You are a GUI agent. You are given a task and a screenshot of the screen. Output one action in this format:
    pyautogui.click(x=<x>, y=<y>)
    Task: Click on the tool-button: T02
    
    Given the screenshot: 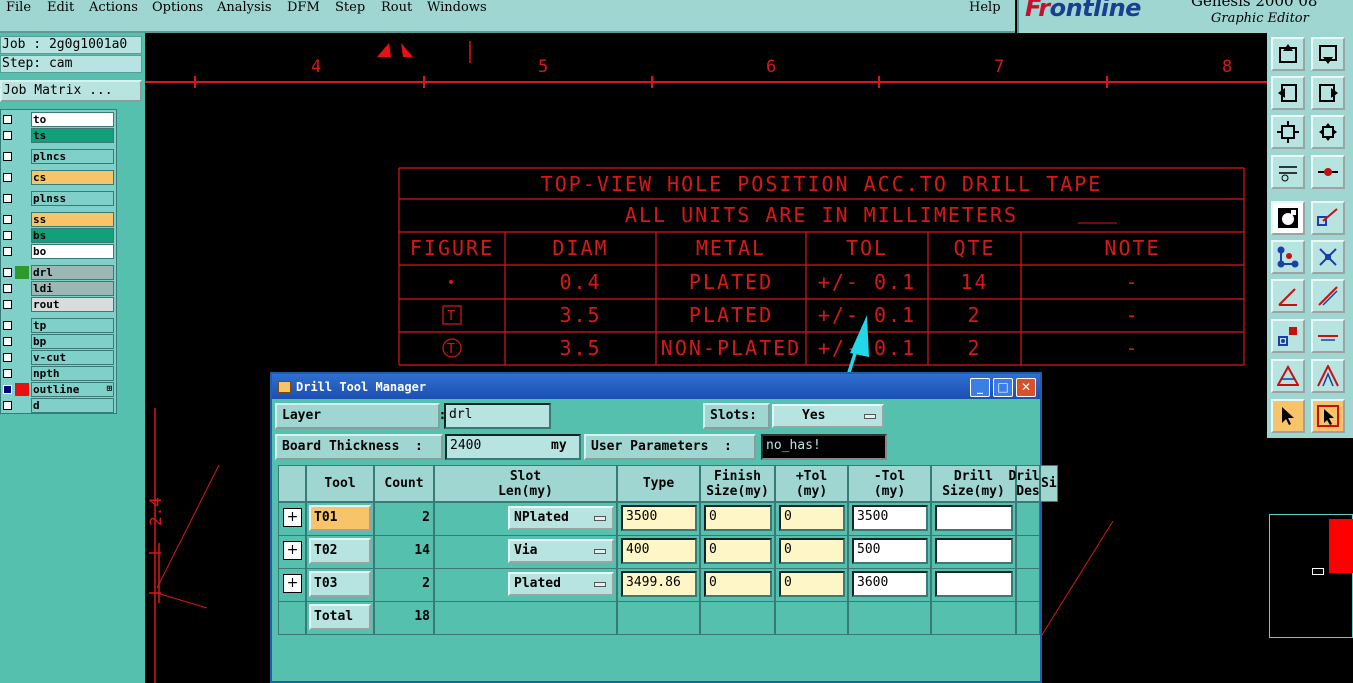 What is the action you would take?
    pyautogui.click(x=340, y=551)
    